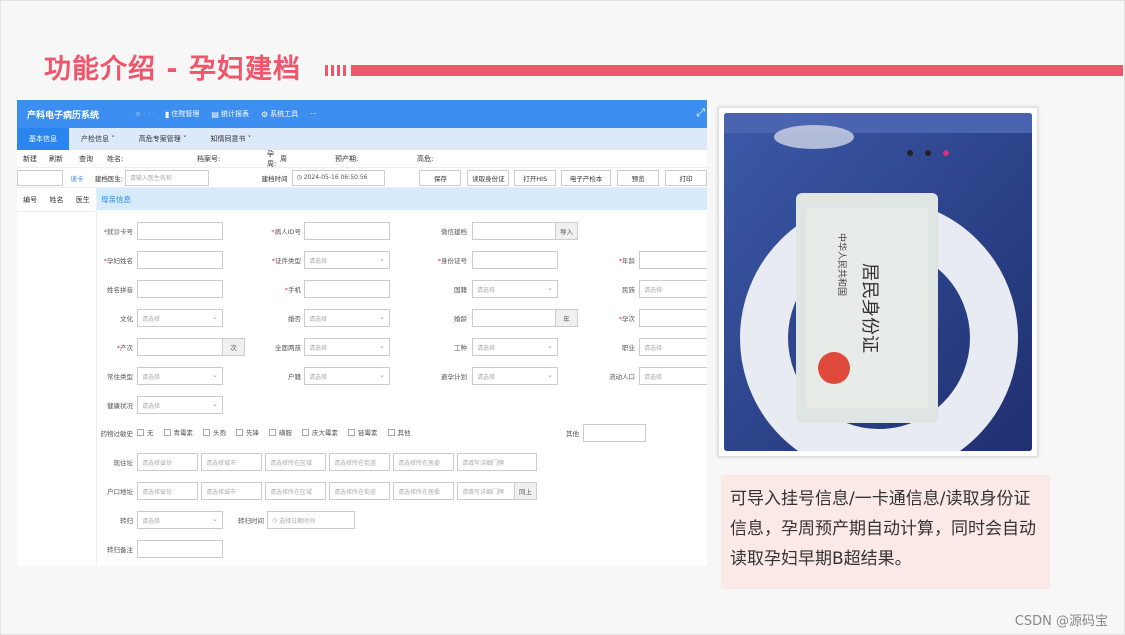 The width and height of the screenshot is (1125, 635). What do you see at coordinates (572, 434) in the screenshot?
I see `other-label: 其他` at bounding box center [572, 434].